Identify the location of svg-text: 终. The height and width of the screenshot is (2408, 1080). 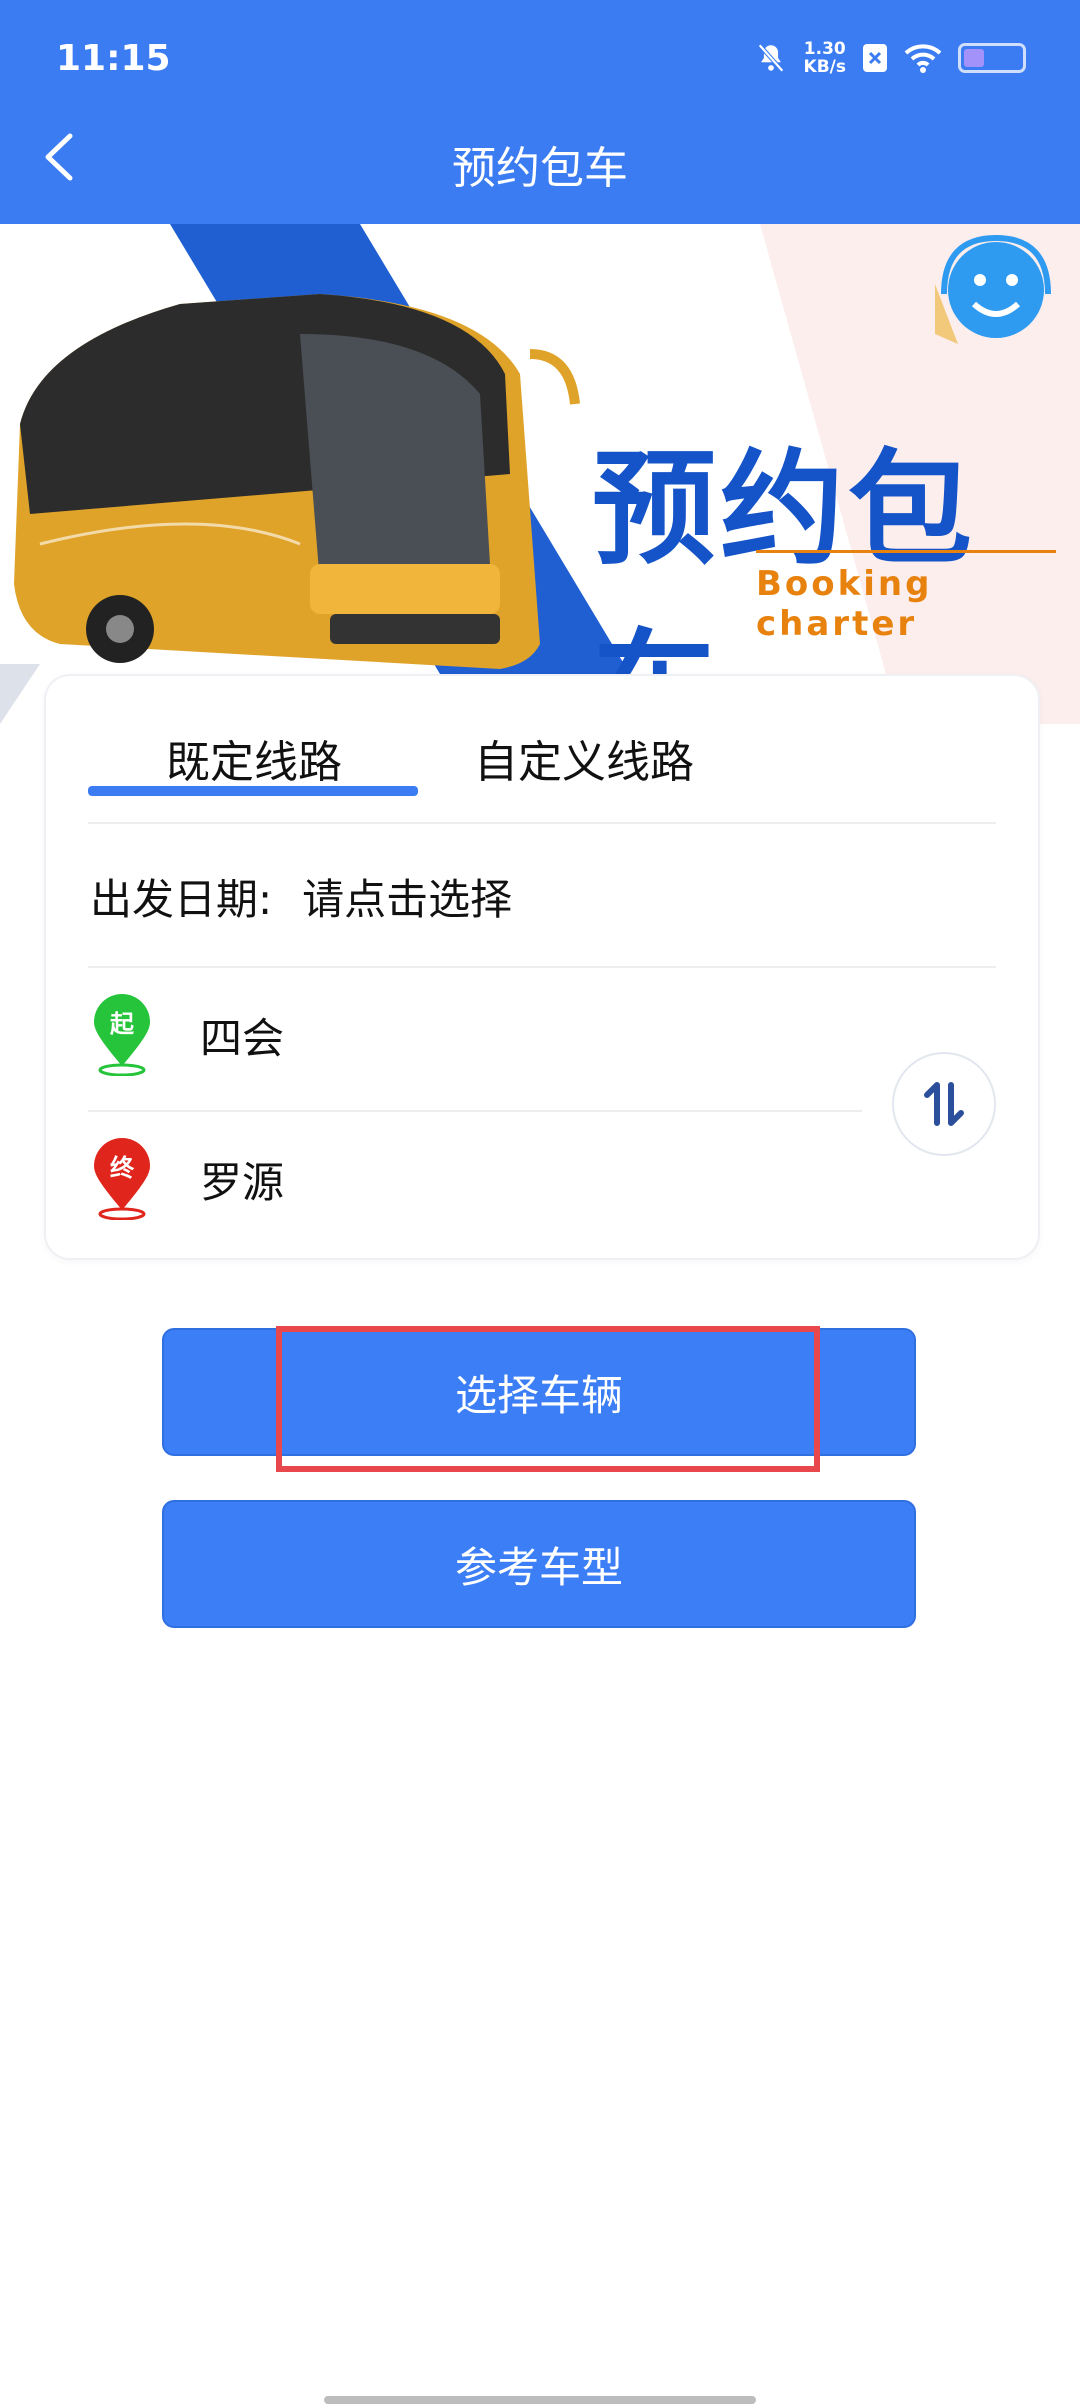
(122, 1168).